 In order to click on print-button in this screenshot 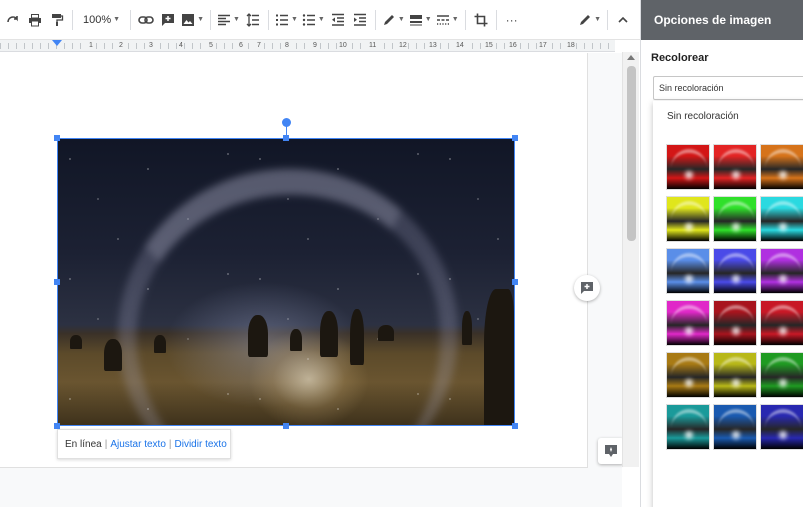, I will do `click(35, 20)`.